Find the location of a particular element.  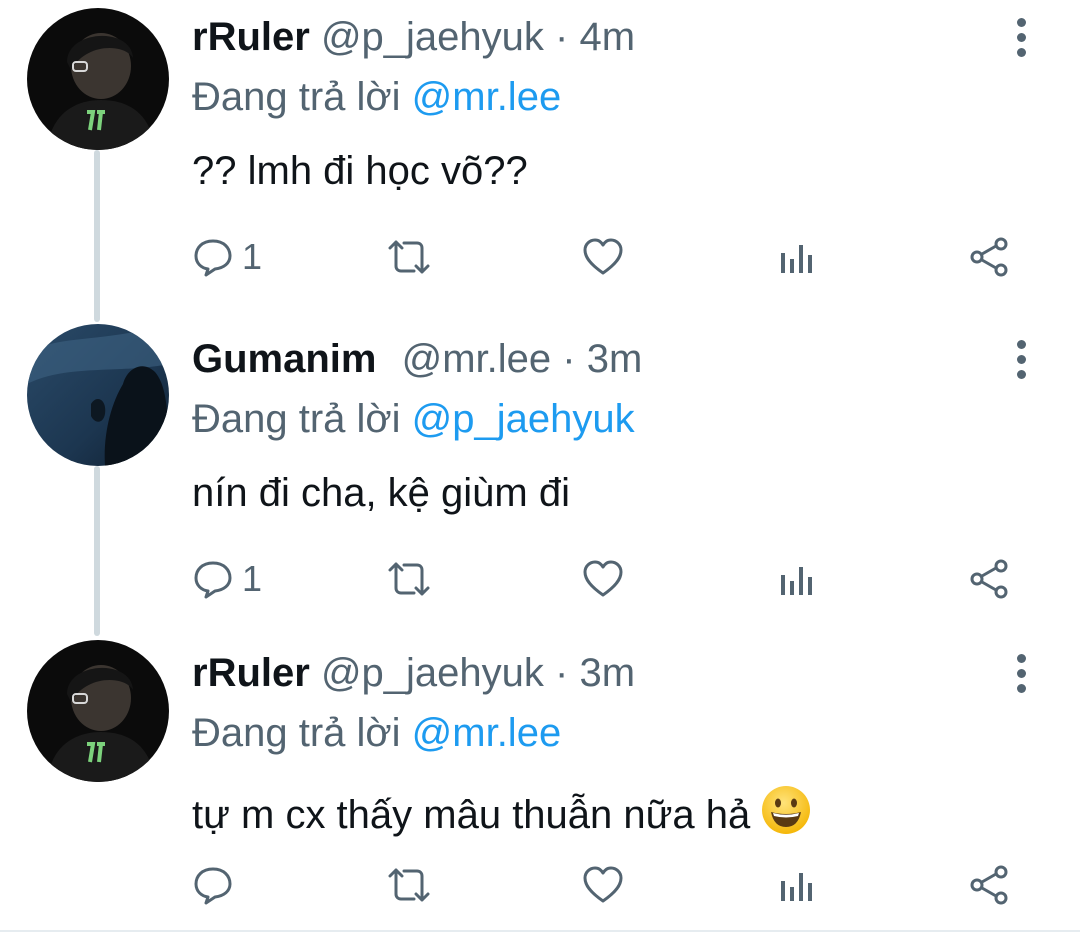

tweet-header: rRuler @p_jaehyuk · 4m is located at coordinates (413, 37).